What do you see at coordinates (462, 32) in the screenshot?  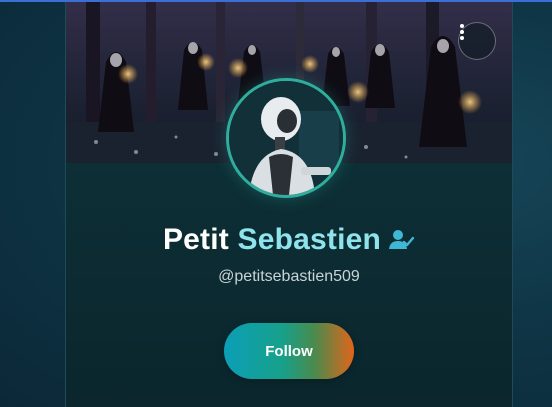 I see `more-vertical-icon` at bounding box center [462, 32].